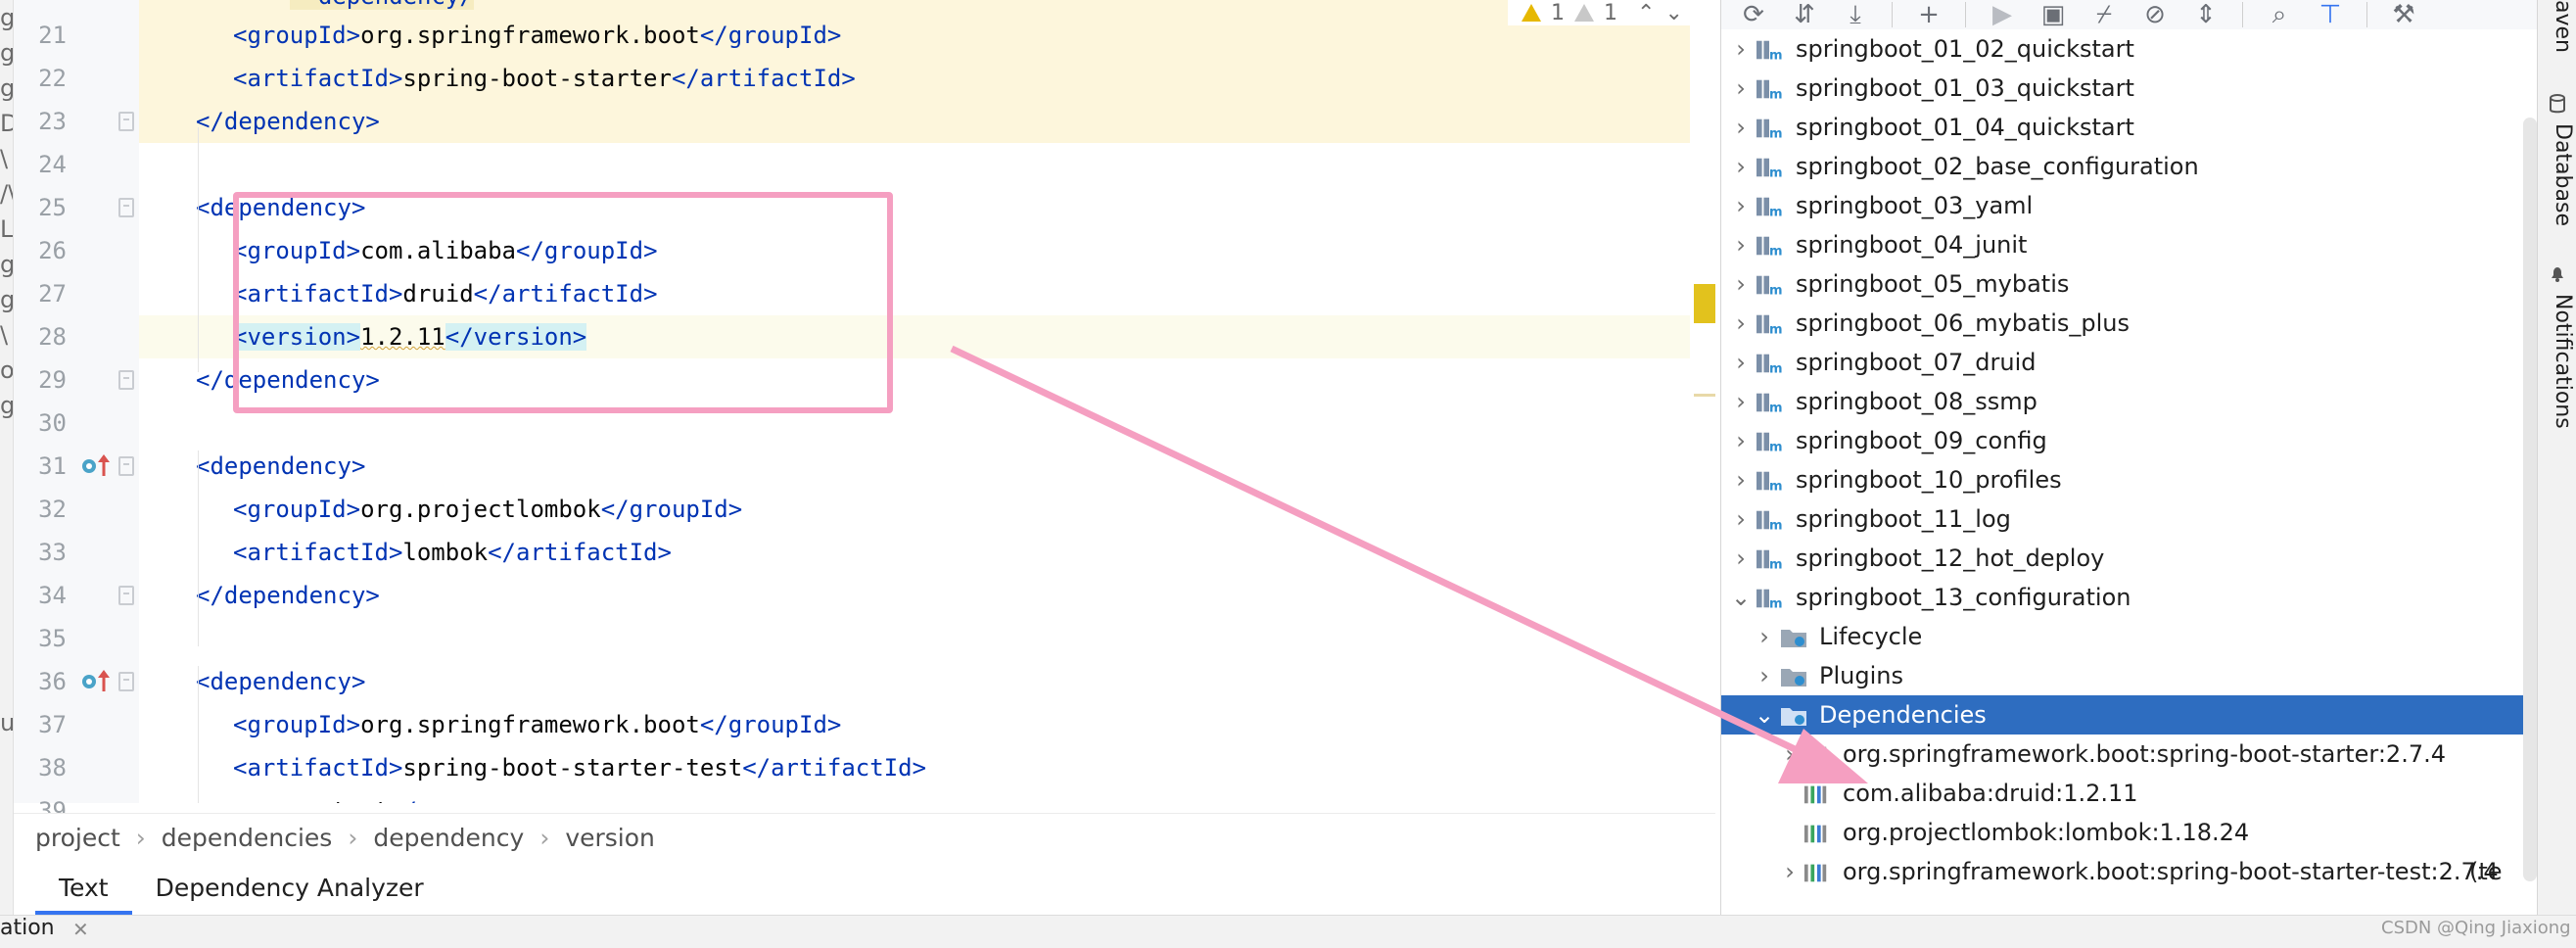  Describe the element at coordinates (2129, 88) in the screenshot. I see `maven-module-item: › m springboot_01_03_quickstart` at that location.